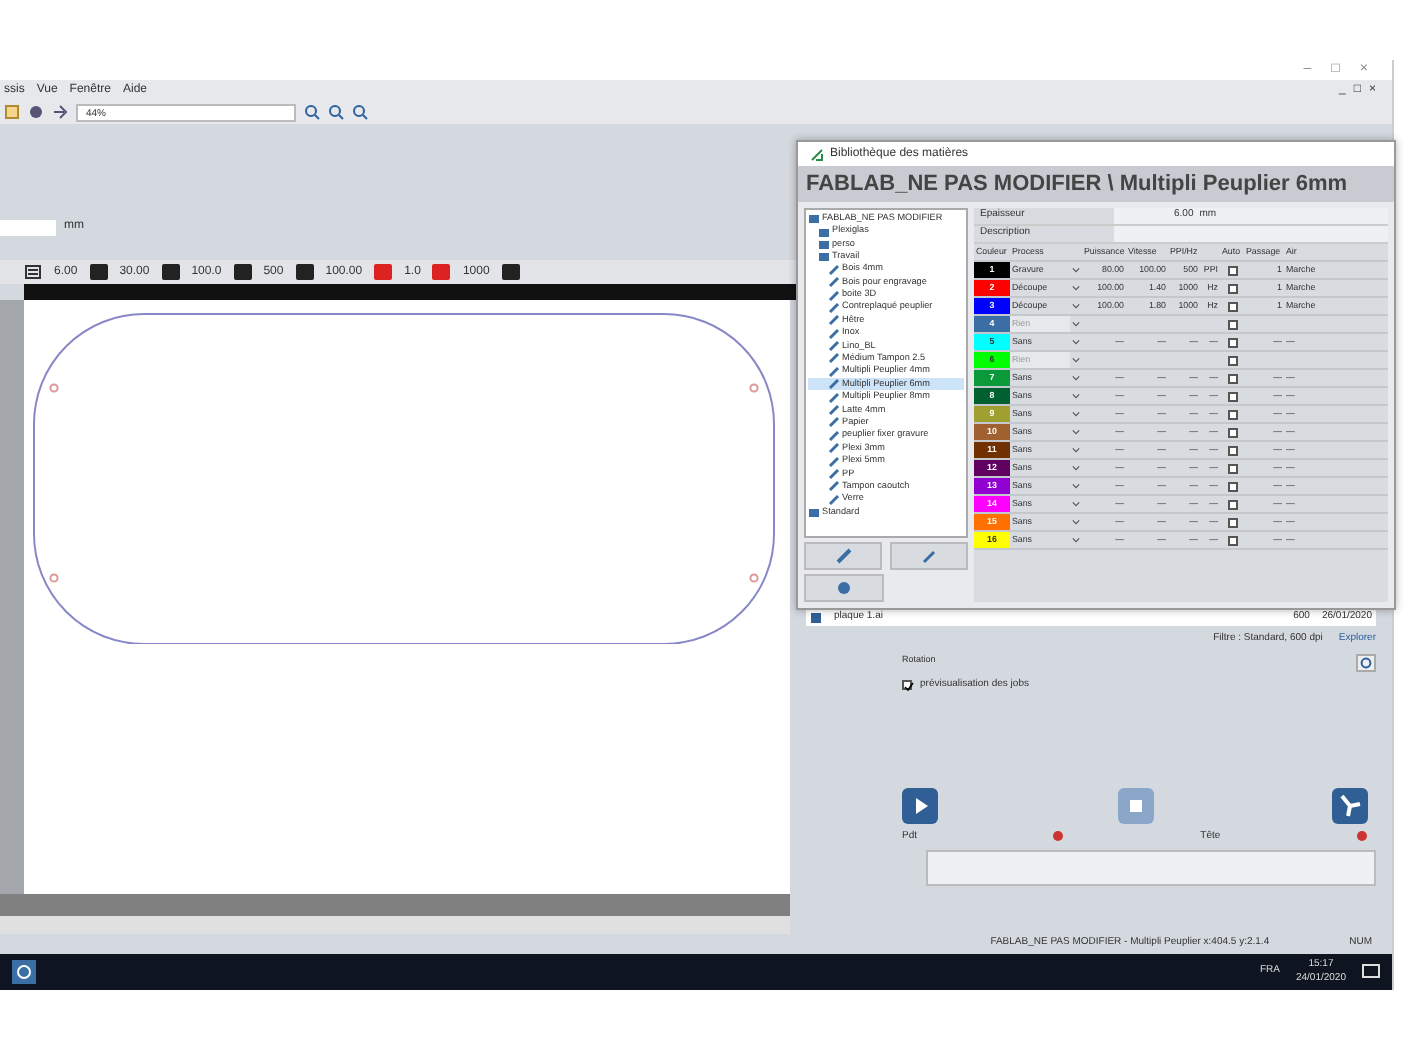  Describe the element at coordinates (1251, 234) in the screenshot. I see `description-field` at that location.